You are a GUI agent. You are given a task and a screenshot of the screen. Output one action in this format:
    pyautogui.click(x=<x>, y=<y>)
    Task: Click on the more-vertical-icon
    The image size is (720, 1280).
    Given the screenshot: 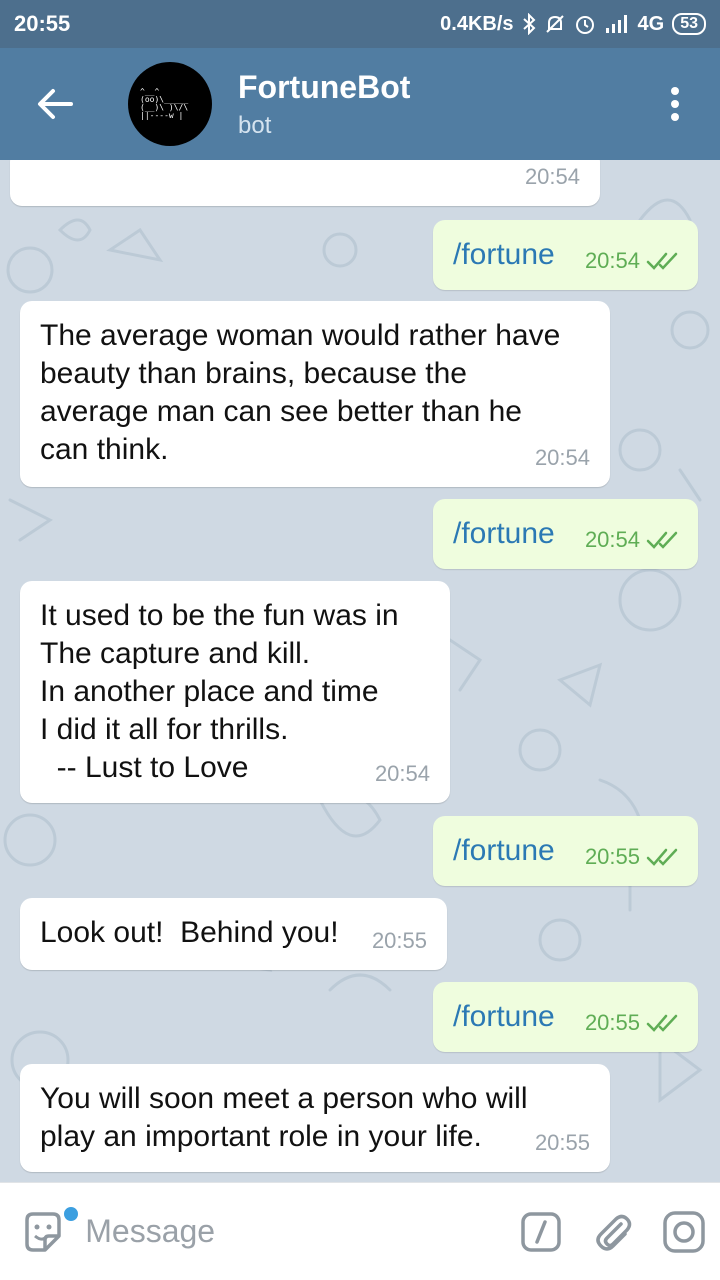 What is the action you would take?
    pyautogui.click(x=675, y=104)
    